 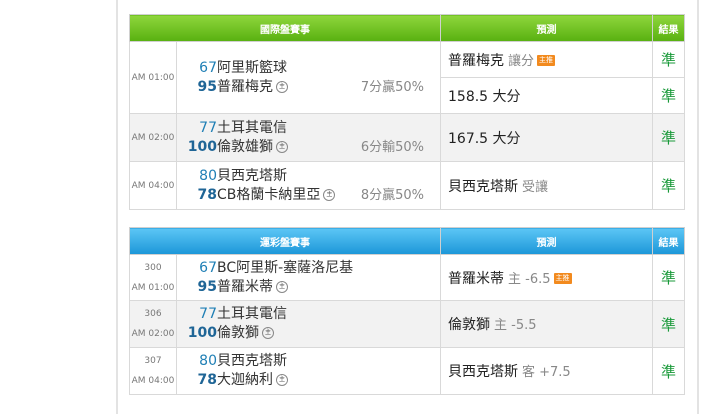 What do you see at coordinates (245, 287) in the screenshot?
I see `home-team: 普羅米蒂` at bounding box center [245, 287].